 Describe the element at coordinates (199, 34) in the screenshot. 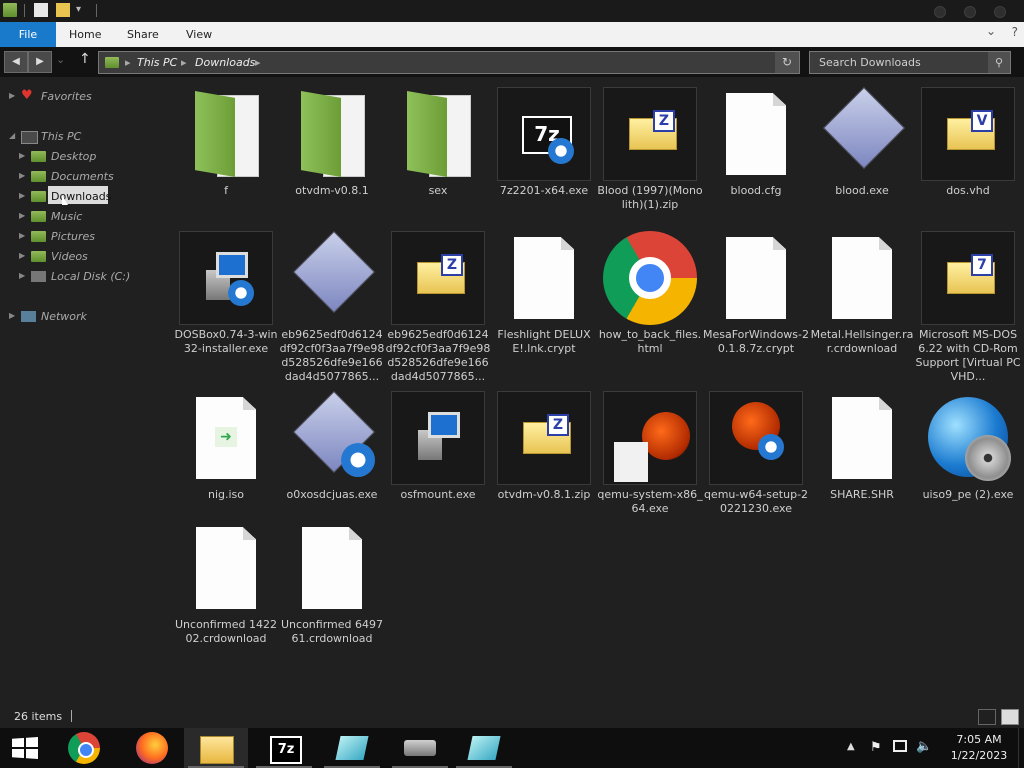

I see `tab-view: View` at that location.